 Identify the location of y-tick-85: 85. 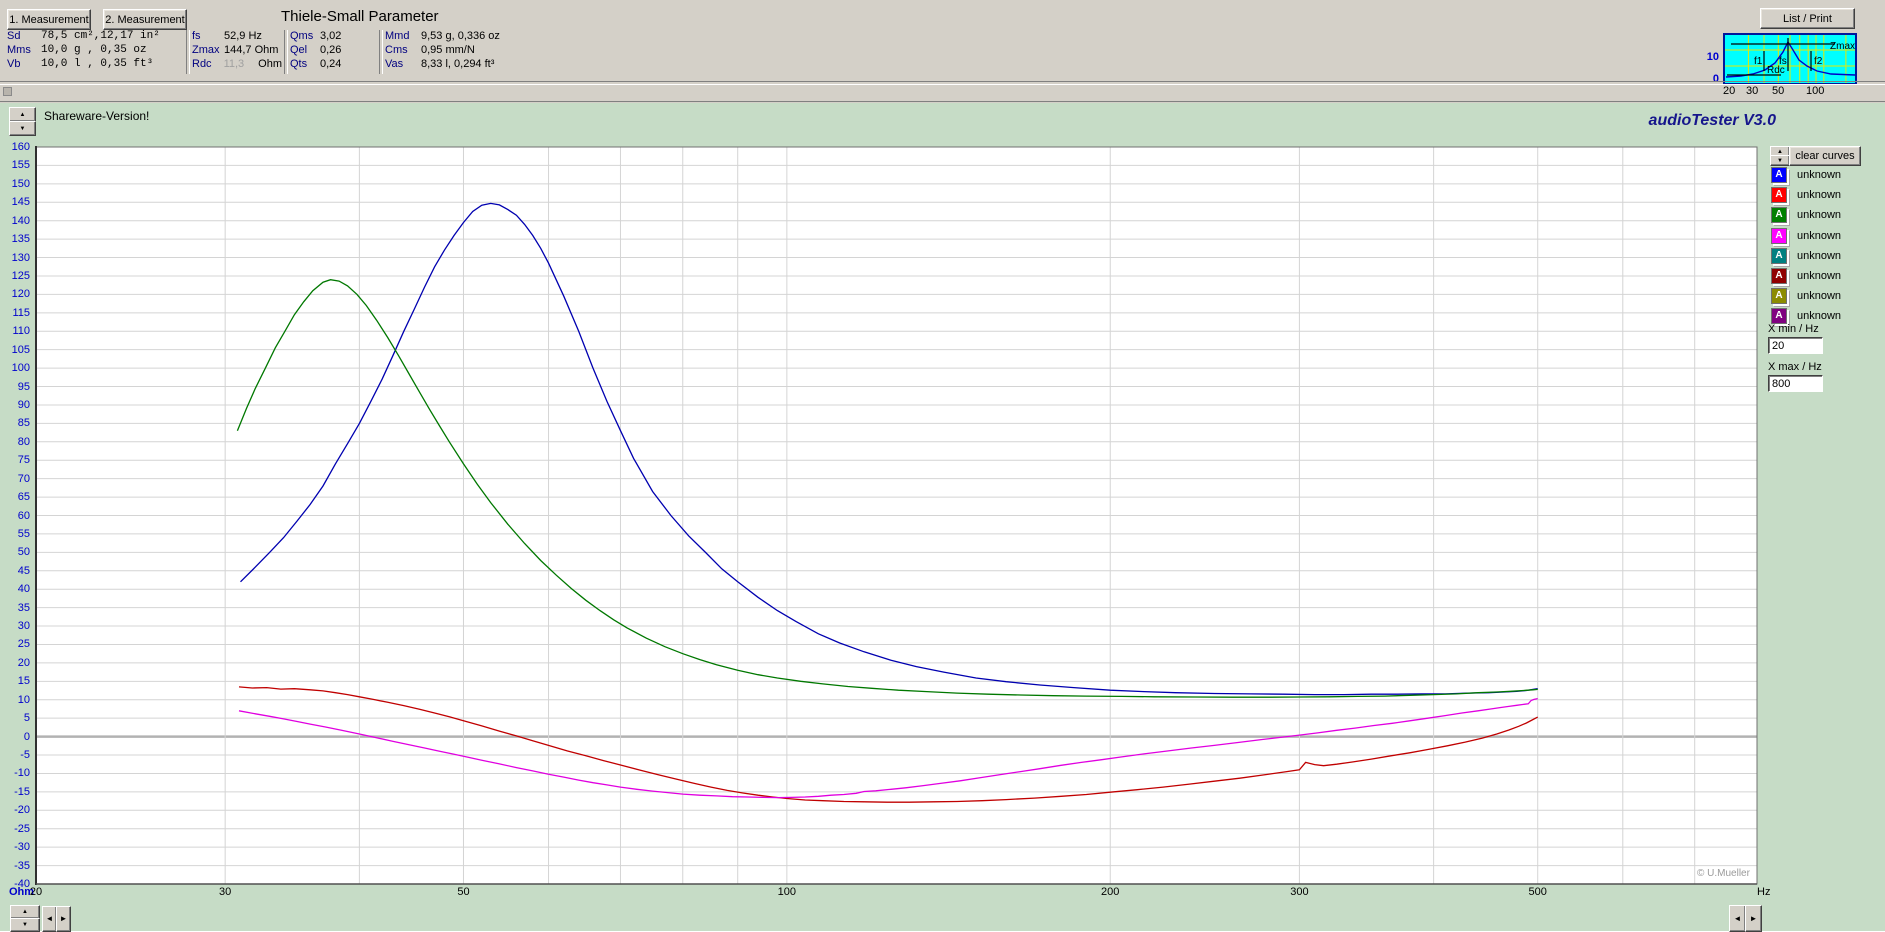
(23, 423).